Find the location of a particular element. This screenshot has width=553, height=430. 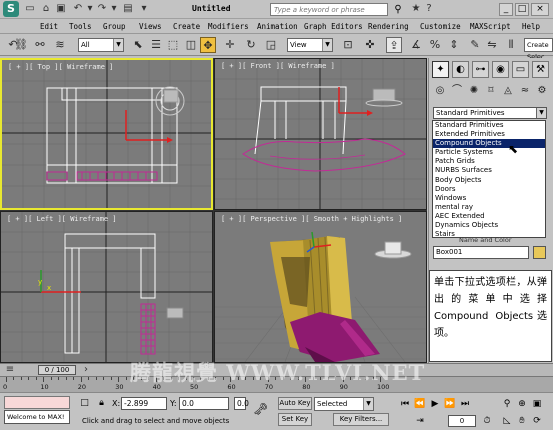

z-coordinate-field: 0.0 is located at coordinates (241, 403).